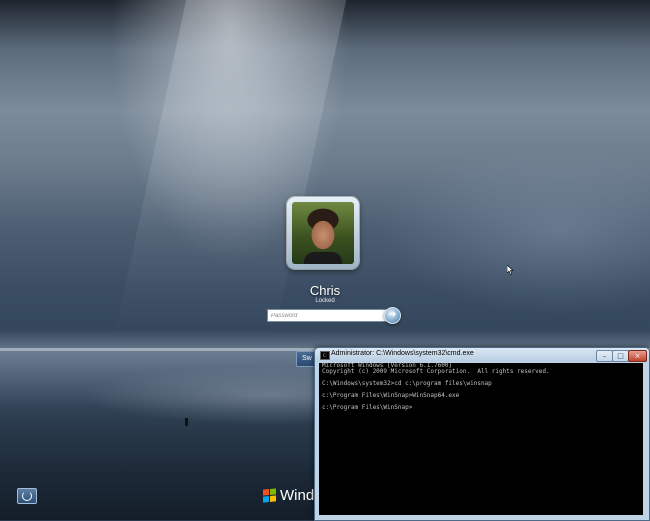 The width and height of the screenshot is (650, 521). Describe the element at coordinates (325, 290) in the screenshot. I see `user-name: Chris` at that location.